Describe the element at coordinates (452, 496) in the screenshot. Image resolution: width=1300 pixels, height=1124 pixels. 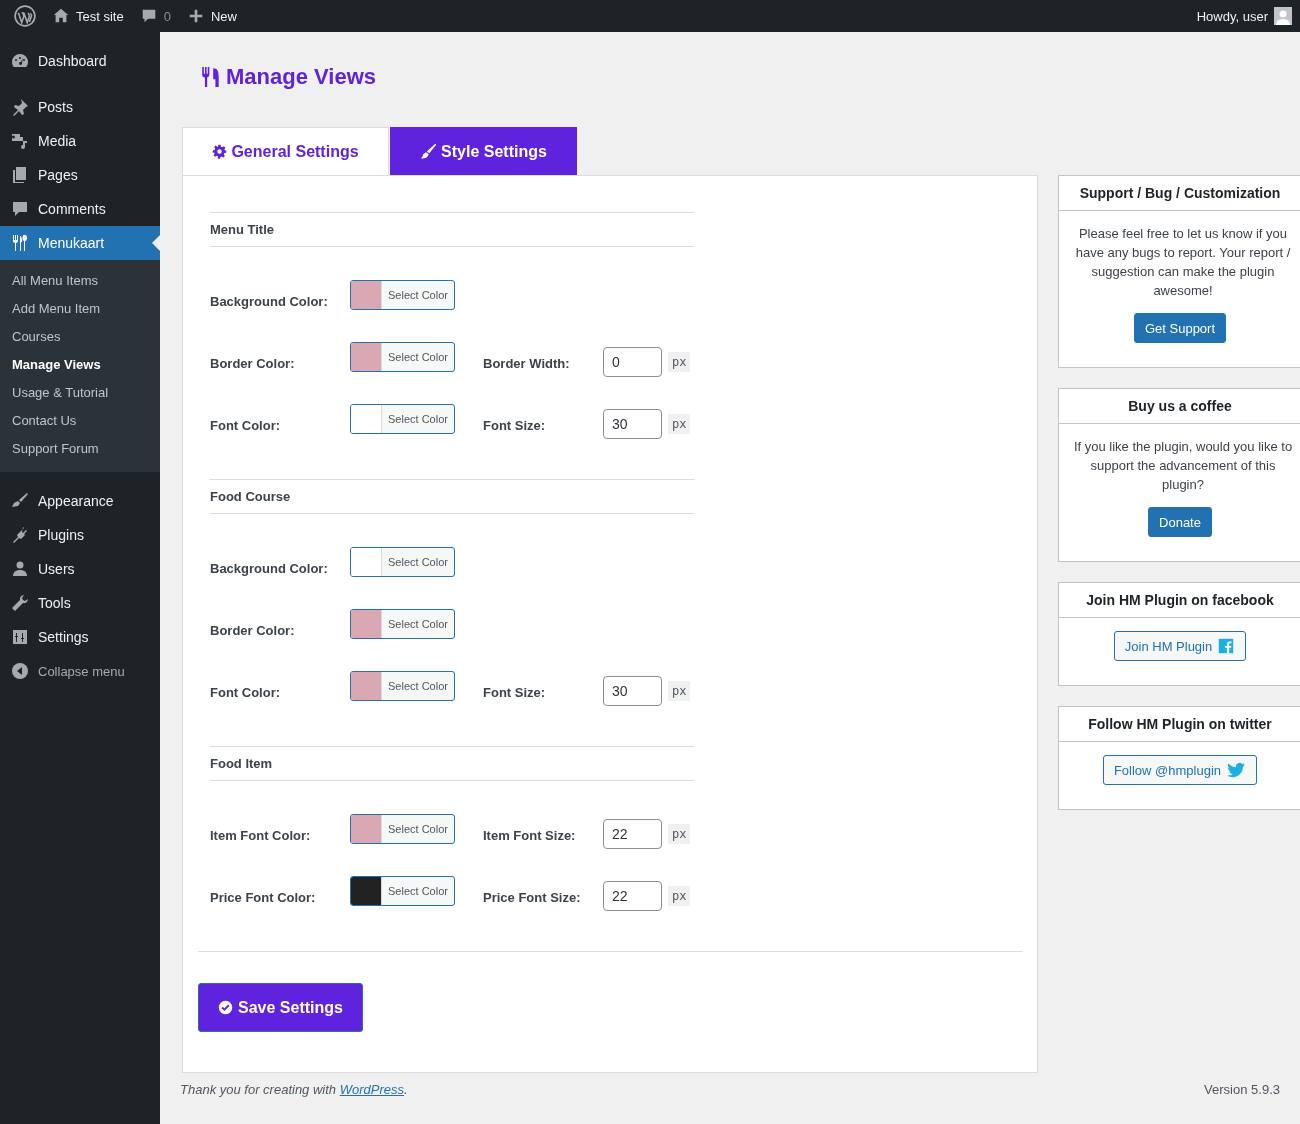
I see `section-heading: Food Course` at that location.